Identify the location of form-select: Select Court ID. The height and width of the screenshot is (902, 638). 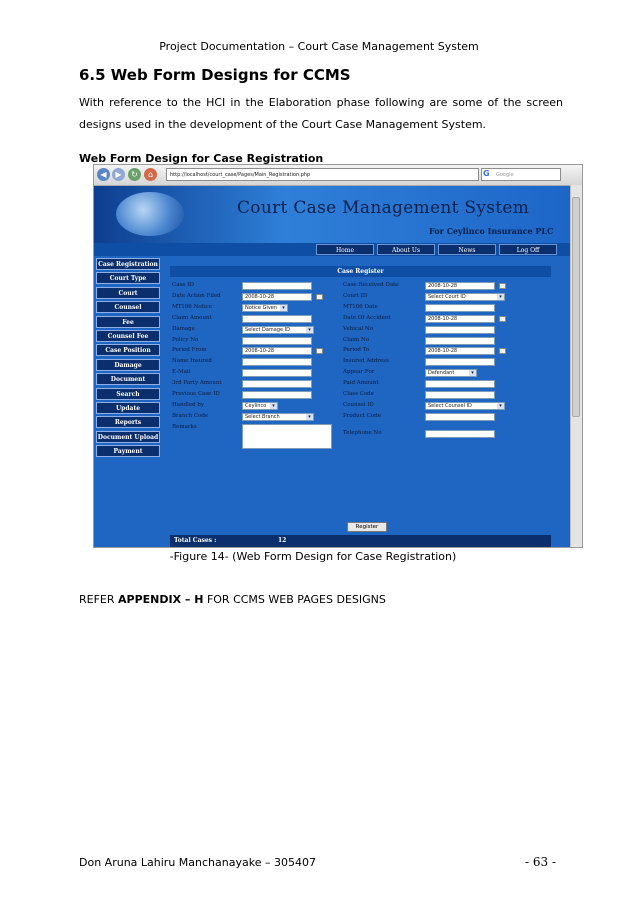
(465, 296).